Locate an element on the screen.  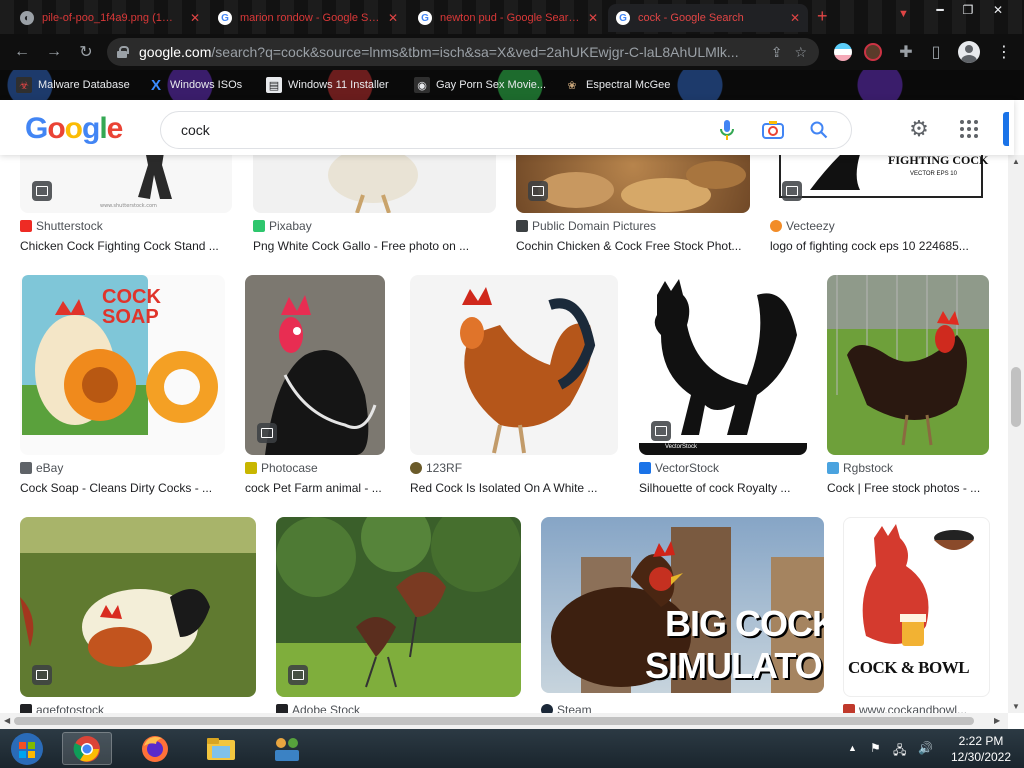
extension-flag-icon is located at coordinates (843, 52).